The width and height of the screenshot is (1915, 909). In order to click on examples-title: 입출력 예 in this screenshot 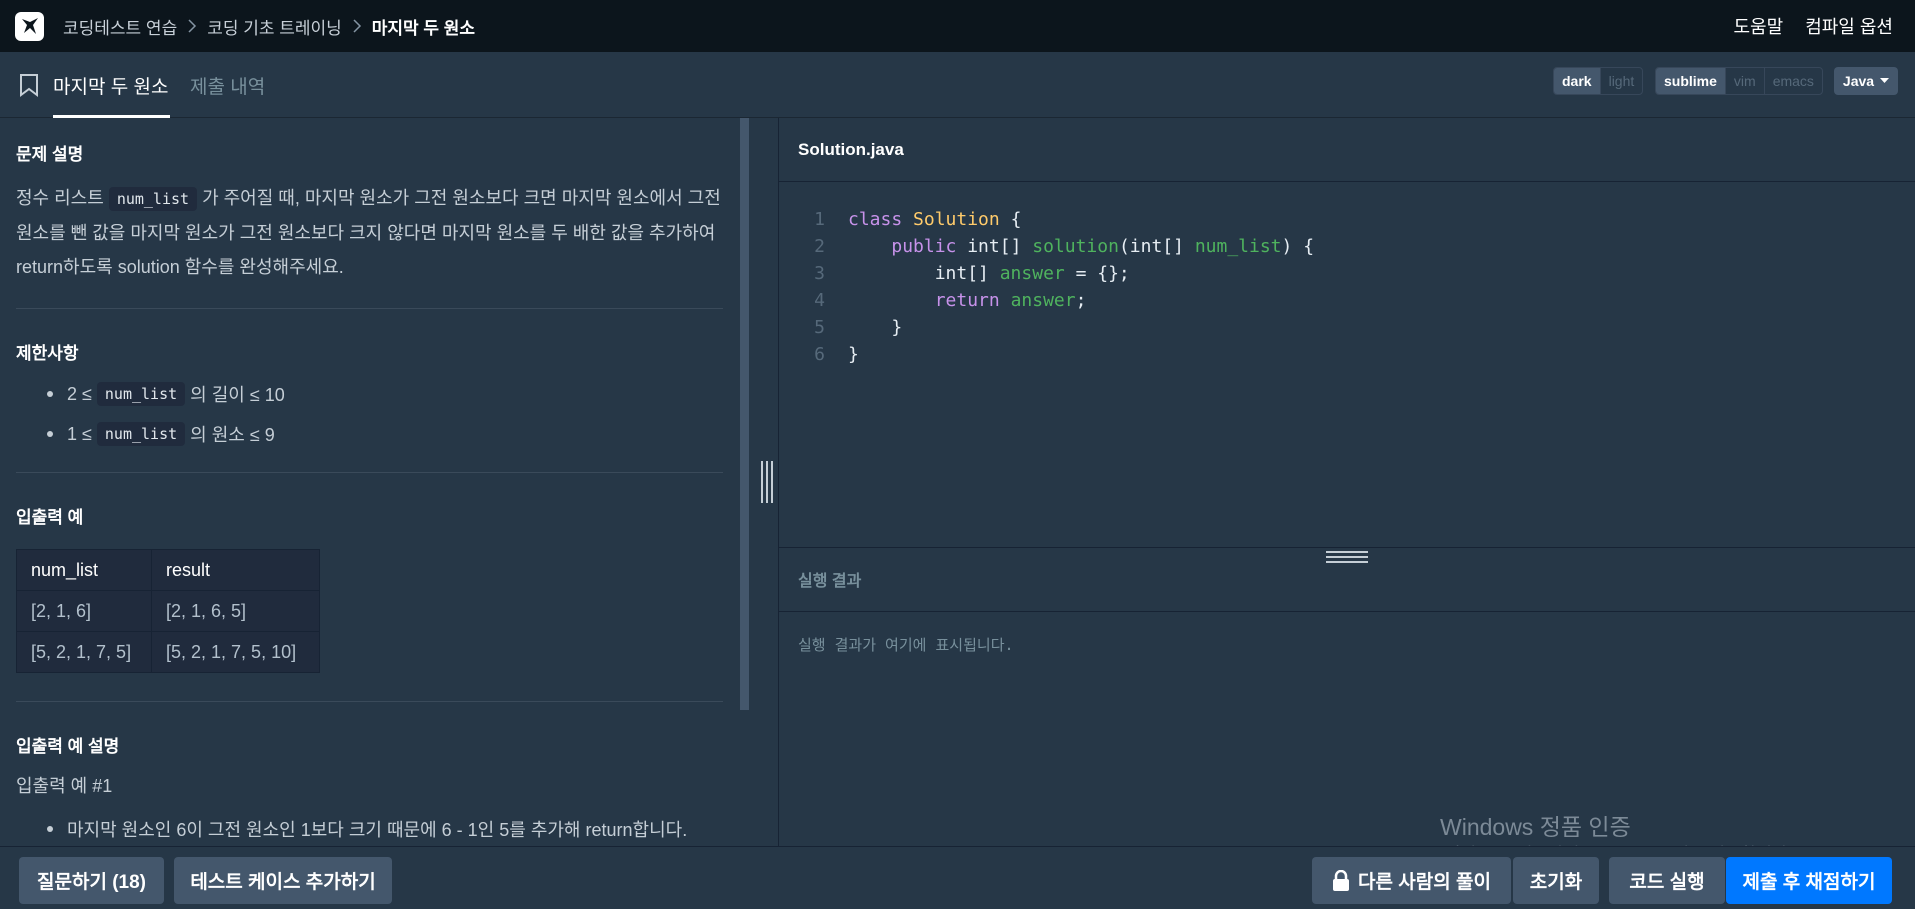, I will do `click(50, 517)`.